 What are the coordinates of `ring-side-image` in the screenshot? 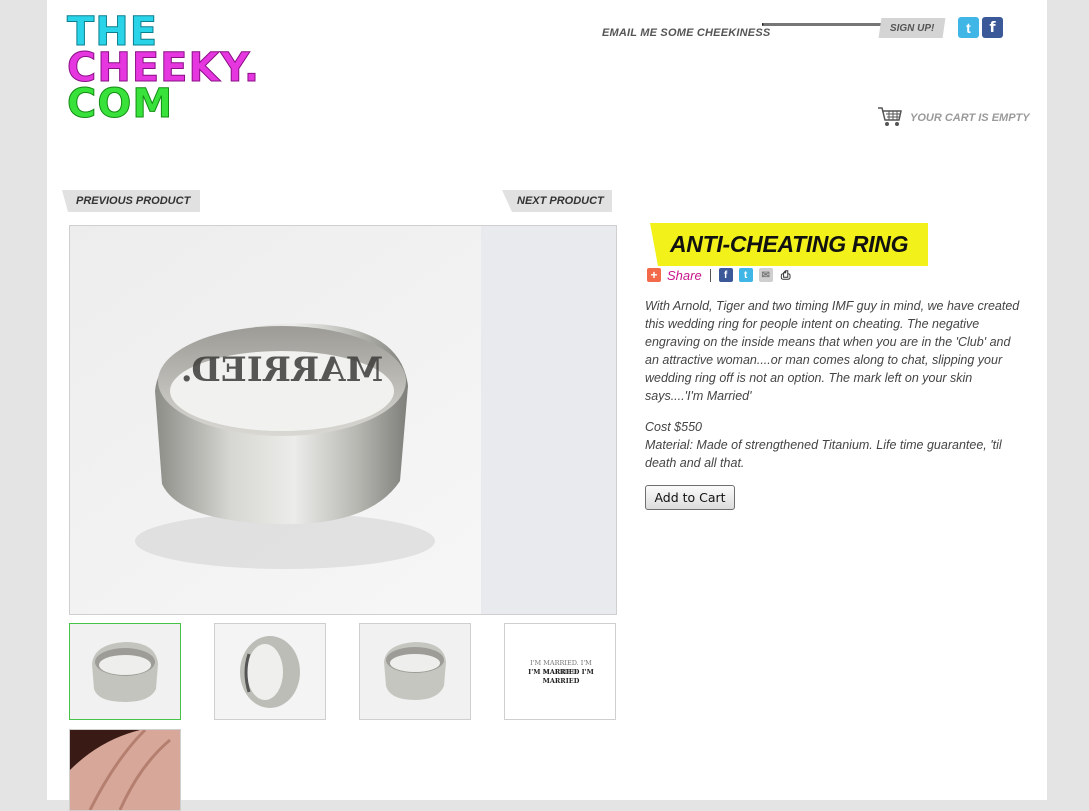 It's located at (270, 671).